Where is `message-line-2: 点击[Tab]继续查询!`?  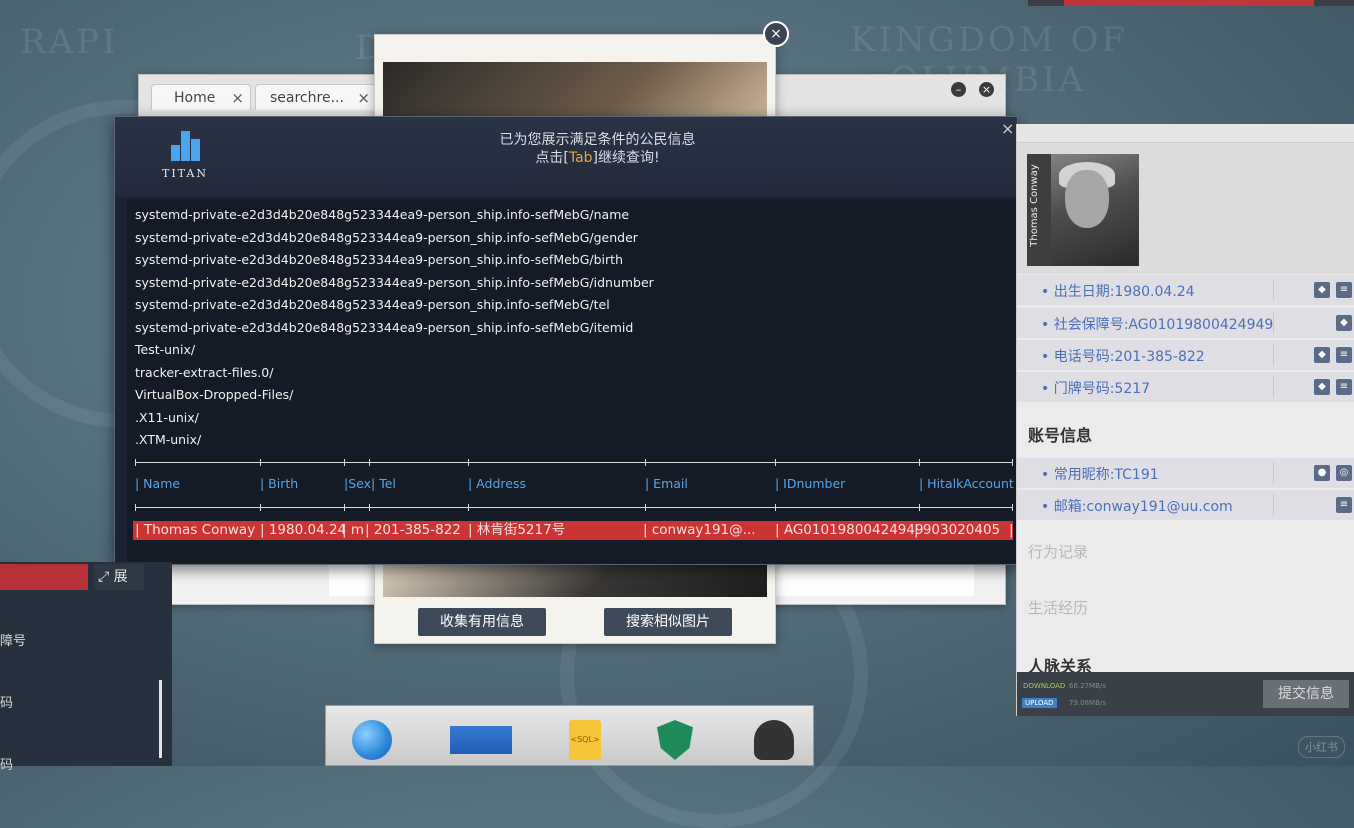 message-line-2: 点击[Tab]继续查询! is located at coordinates (597, 158).